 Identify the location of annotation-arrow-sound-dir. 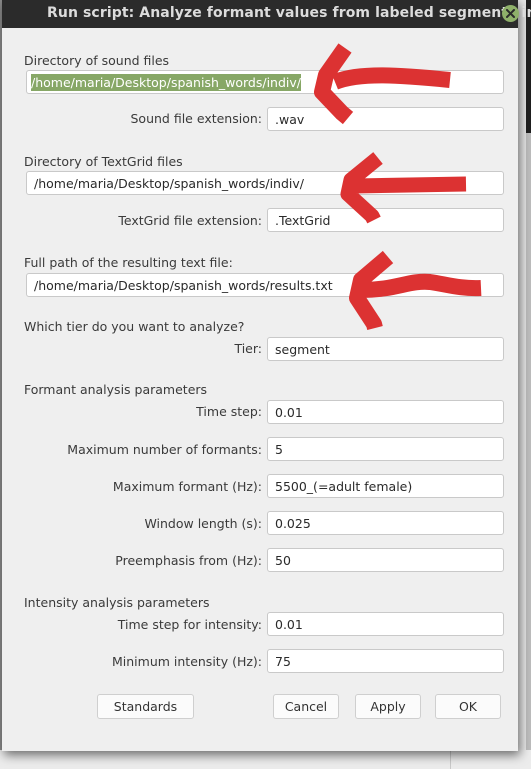
(382, 84).